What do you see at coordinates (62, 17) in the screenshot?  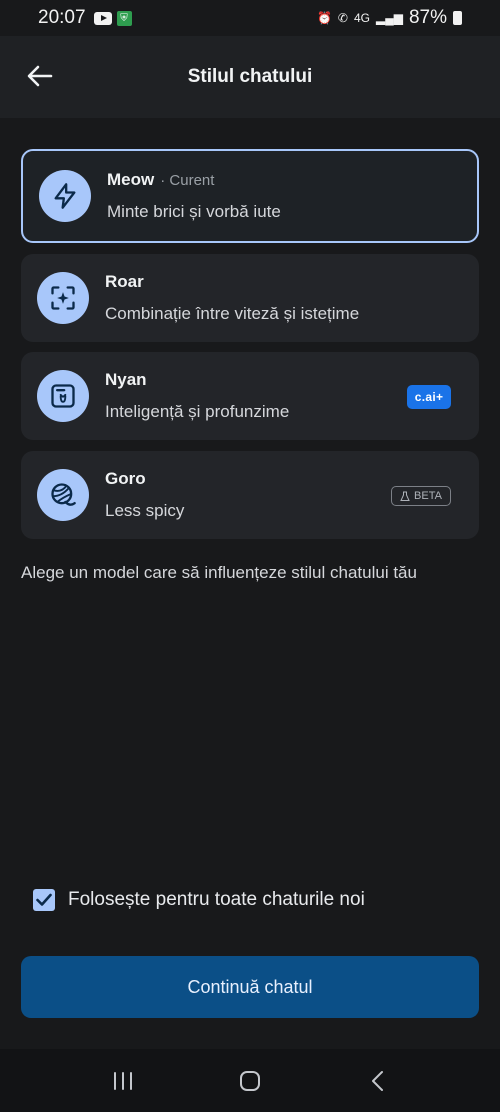 I see `status-time: 20:07` at bounding box center [62, 17].